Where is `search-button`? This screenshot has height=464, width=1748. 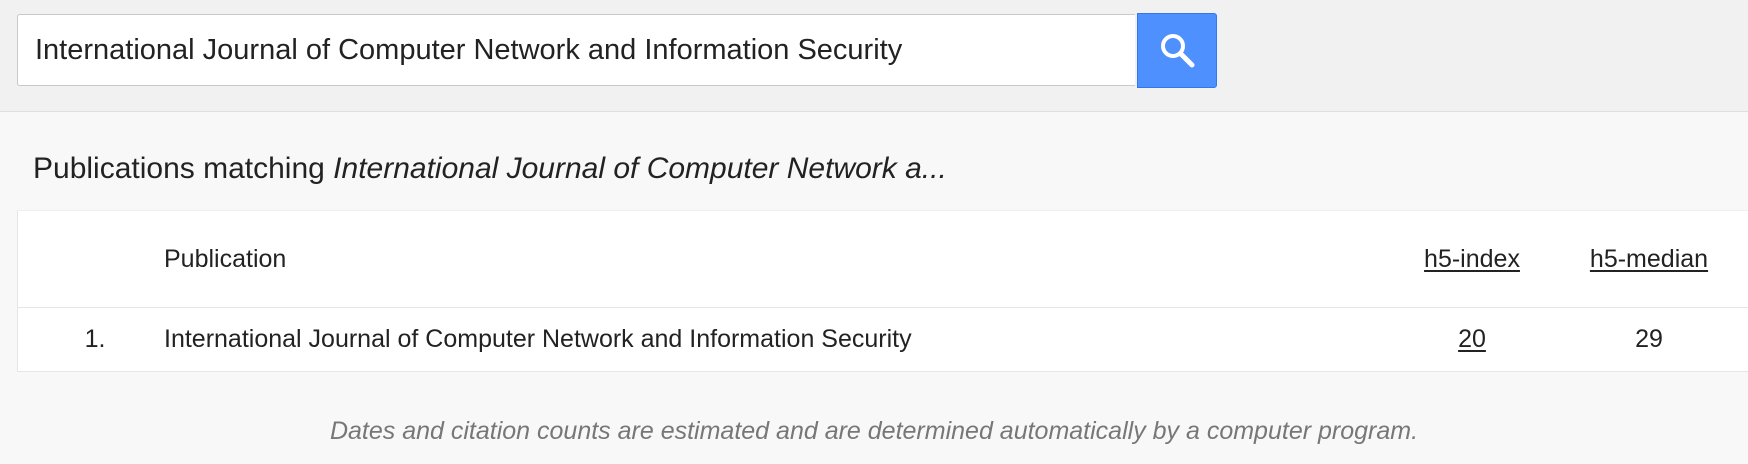
search-button is located at coordinates (1177, 50).